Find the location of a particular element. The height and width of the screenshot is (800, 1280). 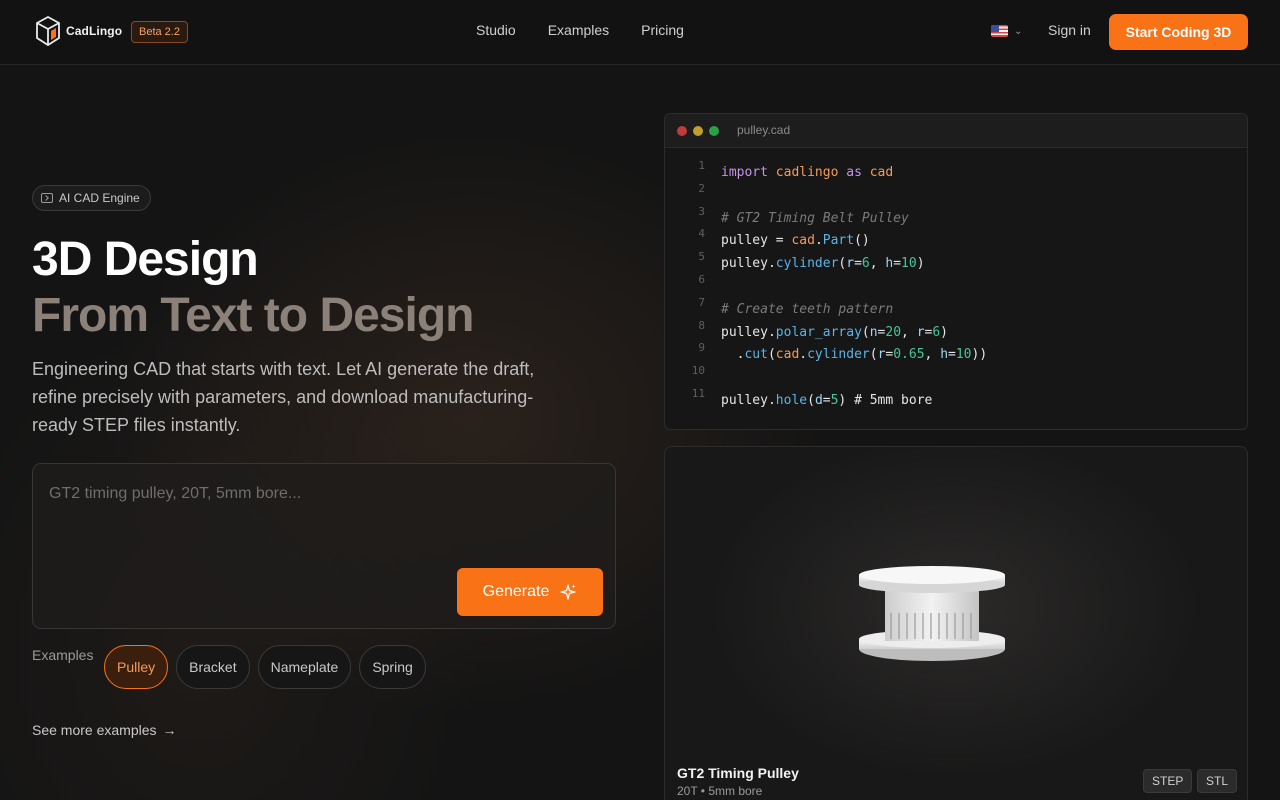

see-more-label: See more examples is located at coordinates (94, 730).